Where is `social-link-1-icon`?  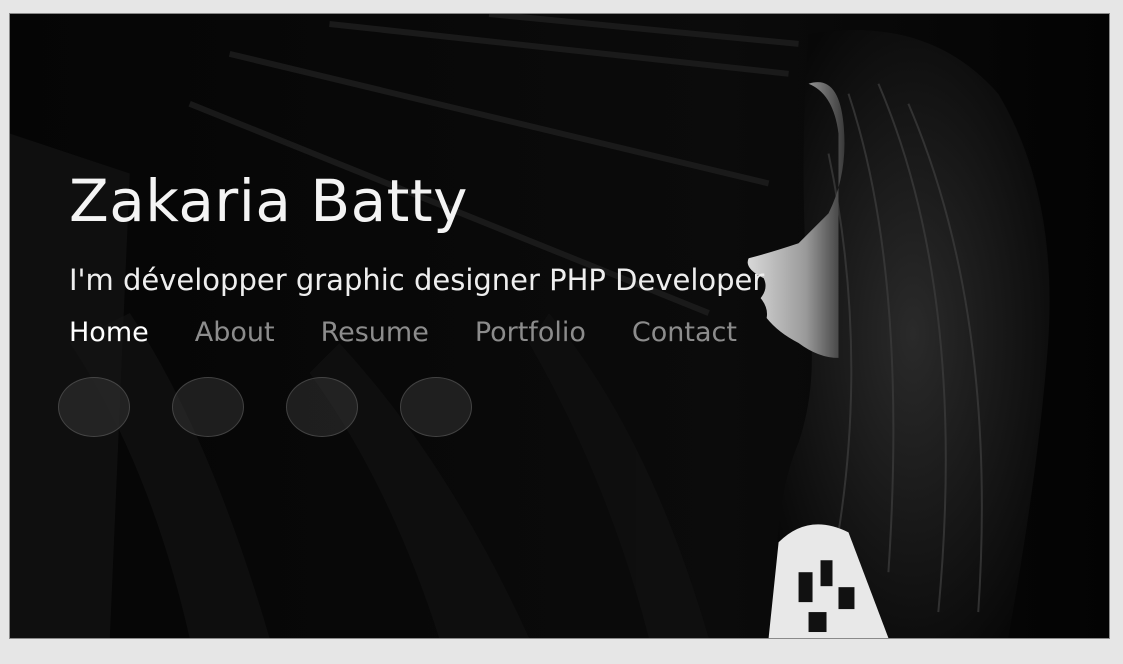
social-link-1-icon is located at coordinates (94, 407).